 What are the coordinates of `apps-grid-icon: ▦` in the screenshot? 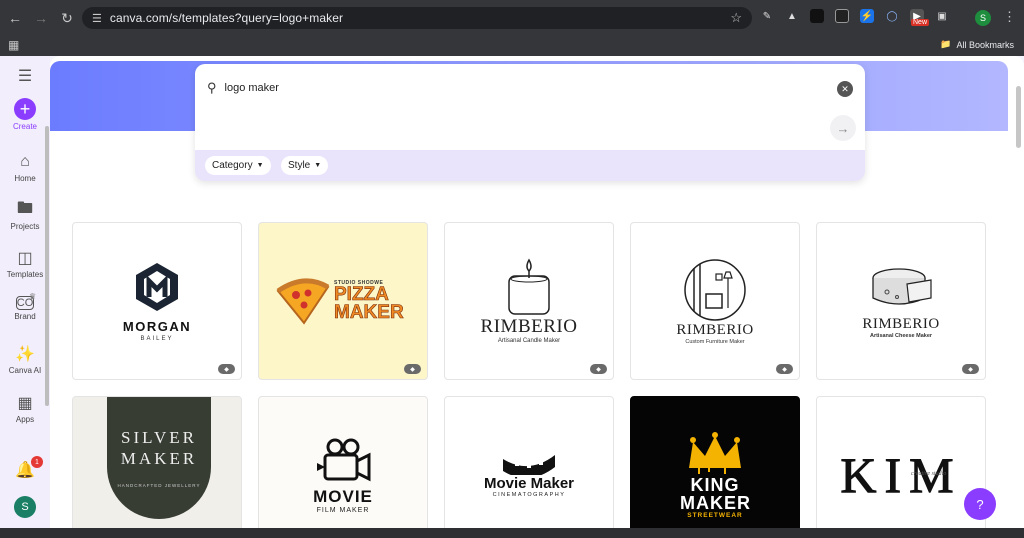 It's located at (13, 45).